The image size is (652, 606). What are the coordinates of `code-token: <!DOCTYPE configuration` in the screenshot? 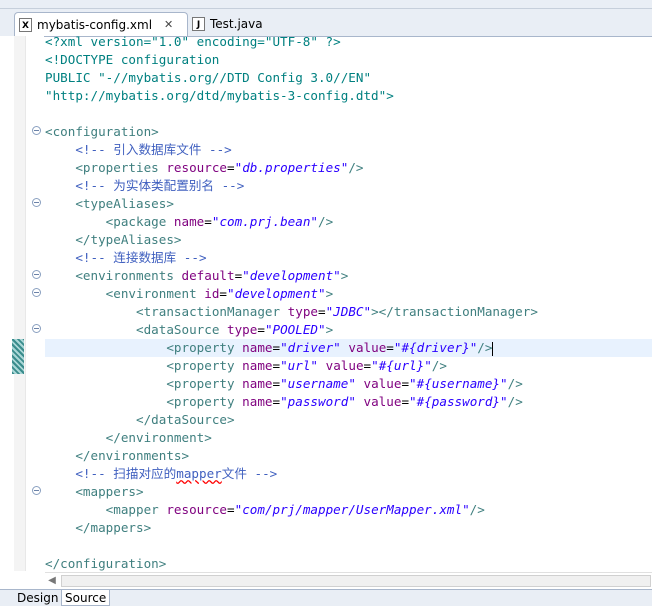 It's located at (132, 59).